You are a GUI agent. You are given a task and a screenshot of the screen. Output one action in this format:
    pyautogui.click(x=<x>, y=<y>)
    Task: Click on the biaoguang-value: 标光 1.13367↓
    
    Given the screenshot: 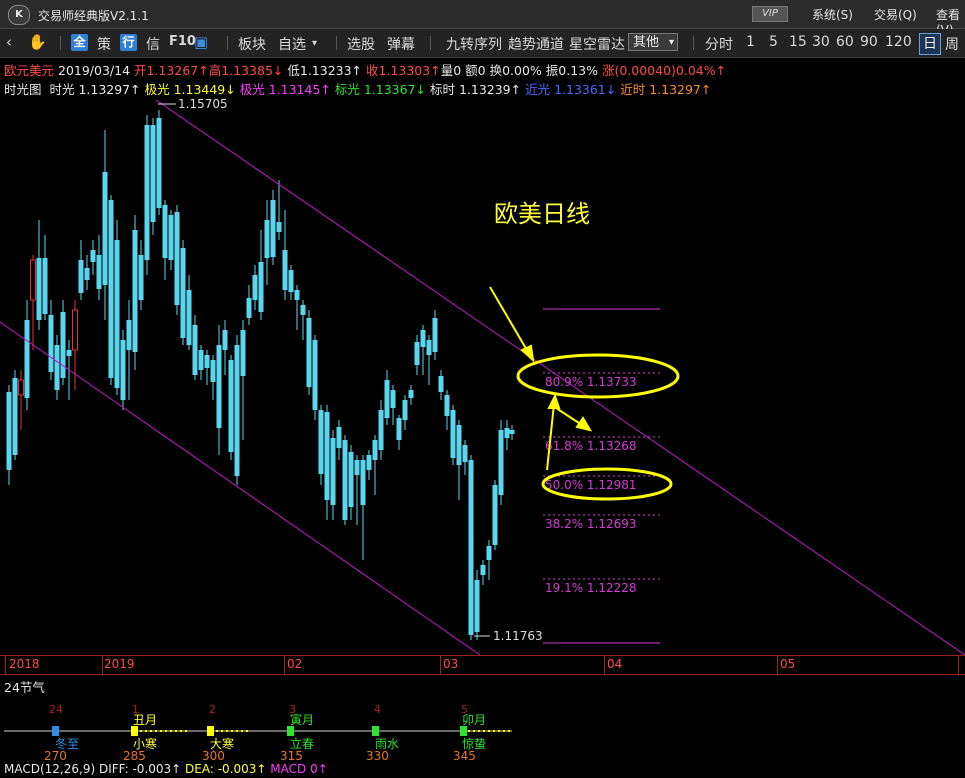 What is the action you would take?
    pyautogui.click(x=380, y=89)
    